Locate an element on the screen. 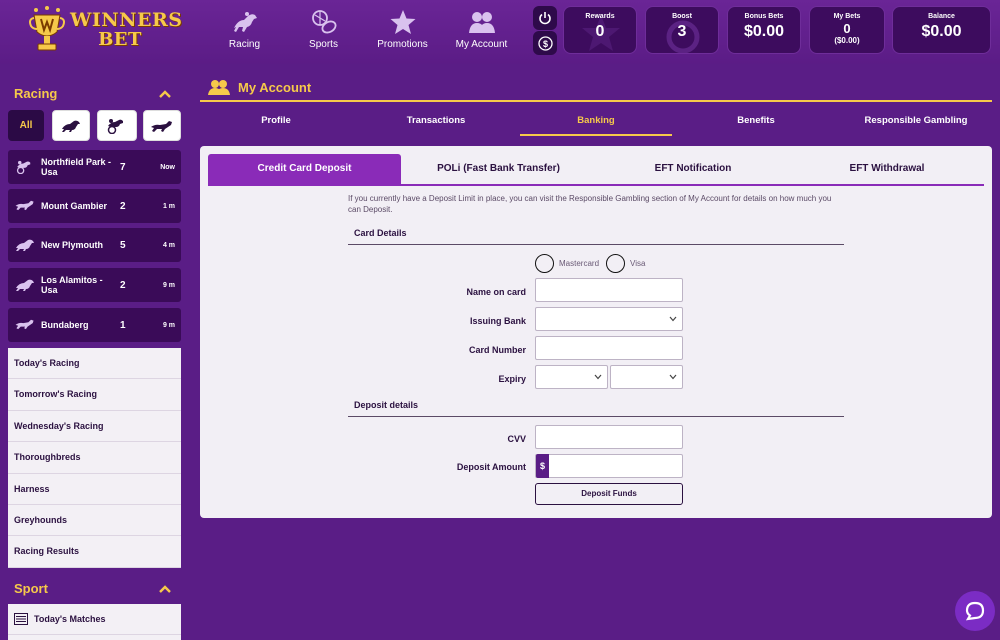  nav-racing-label: Racing is located at coordinates (244, 44).